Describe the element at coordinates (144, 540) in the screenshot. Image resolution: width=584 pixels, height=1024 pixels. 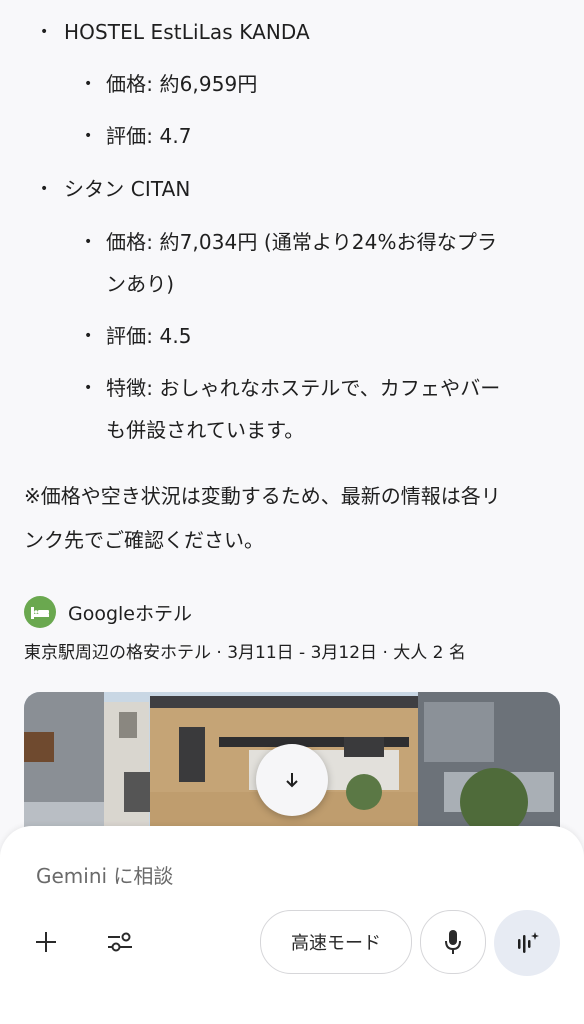
I see `note-line2: ンク先でご確認ください。` at that location.